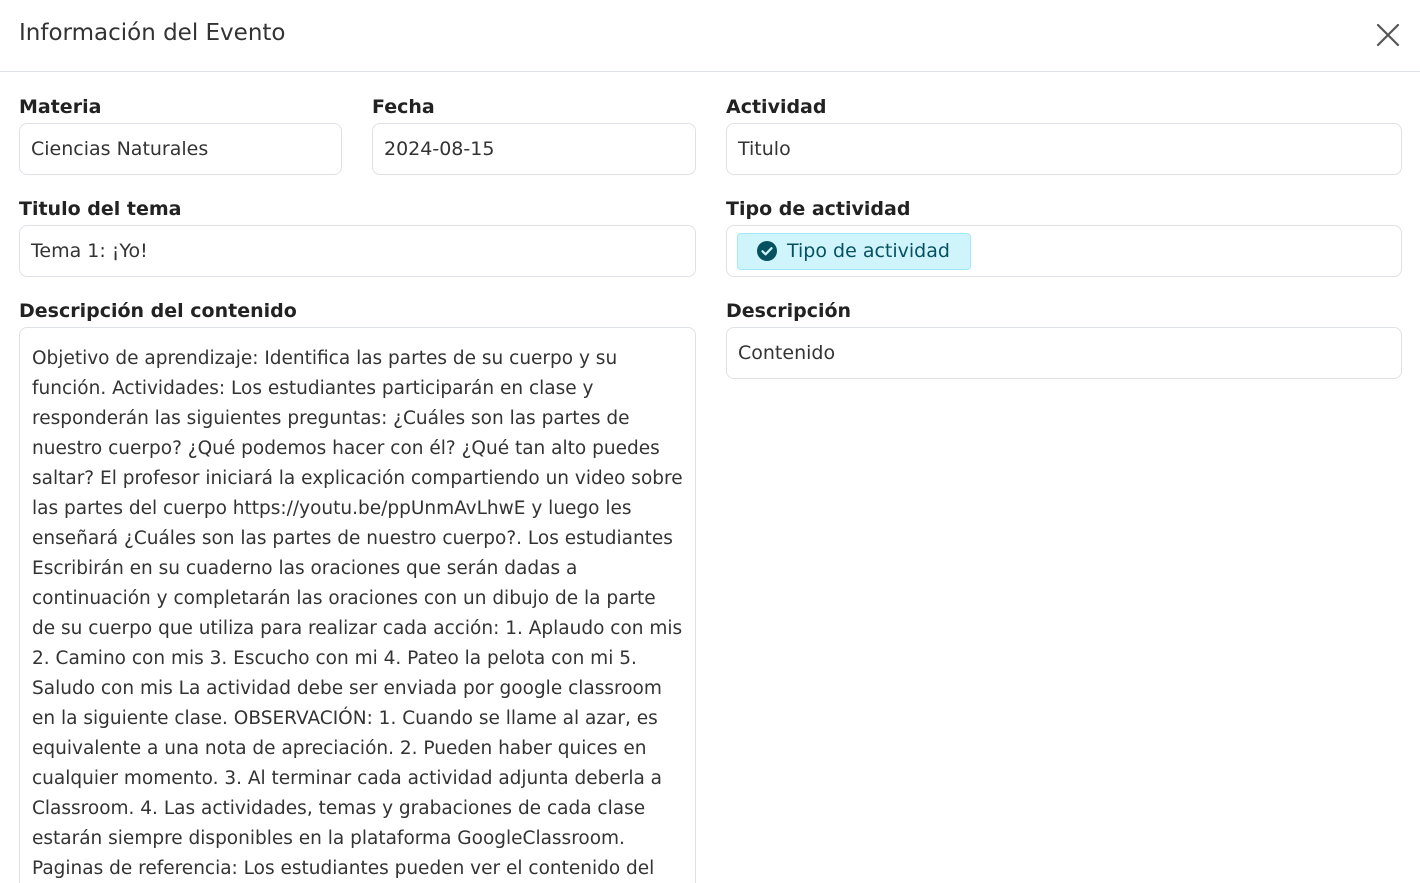 This screenshot has width=1420, height=883. Describe the element at coordinates (818, 209) in the screenshot. I see `tipo-actividad-label: Tipo de actividad` at that location.